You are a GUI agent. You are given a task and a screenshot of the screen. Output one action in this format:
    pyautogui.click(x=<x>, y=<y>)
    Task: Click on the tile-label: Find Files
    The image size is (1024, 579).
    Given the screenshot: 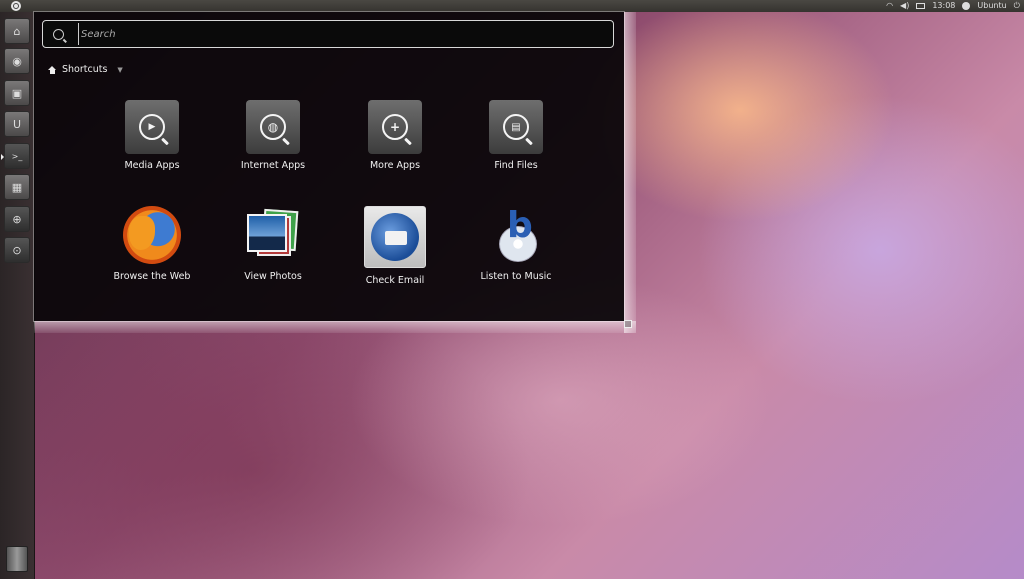 What is the action you would take?
    pyautogui.click(x=516, y=165)
    